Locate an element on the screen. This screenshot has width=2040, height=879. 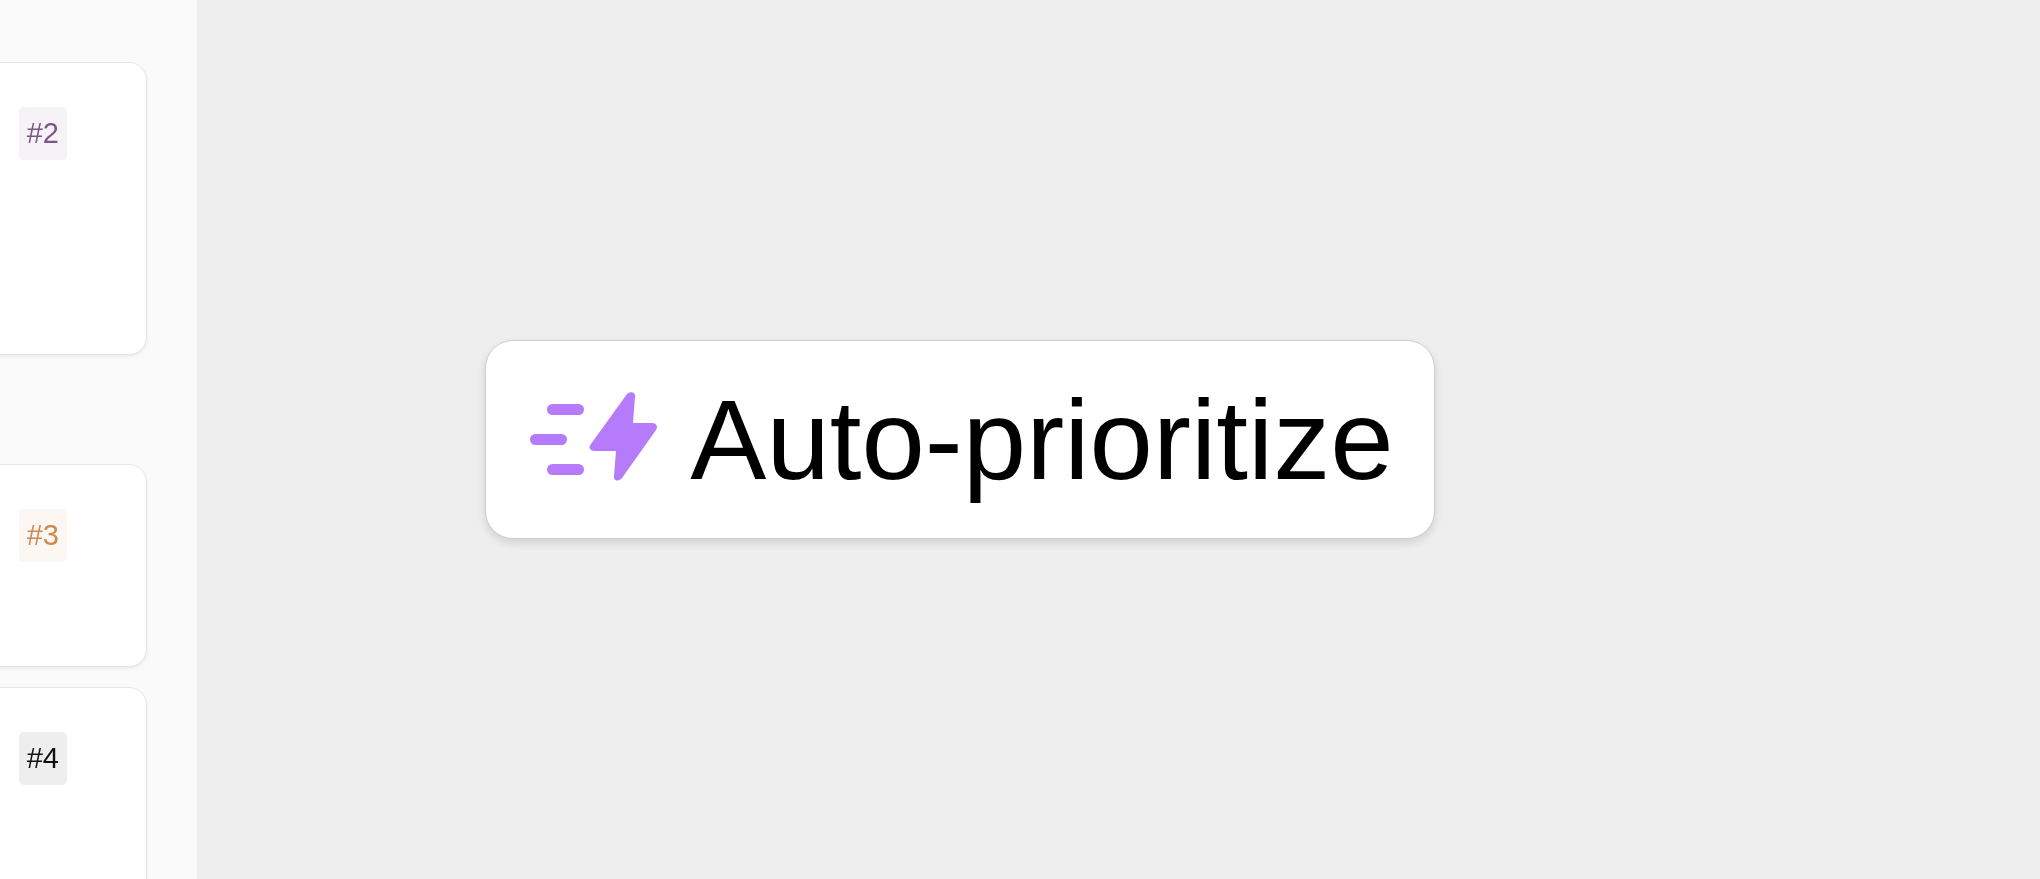
number-tag: #2 is located at coordinates (42, 133).